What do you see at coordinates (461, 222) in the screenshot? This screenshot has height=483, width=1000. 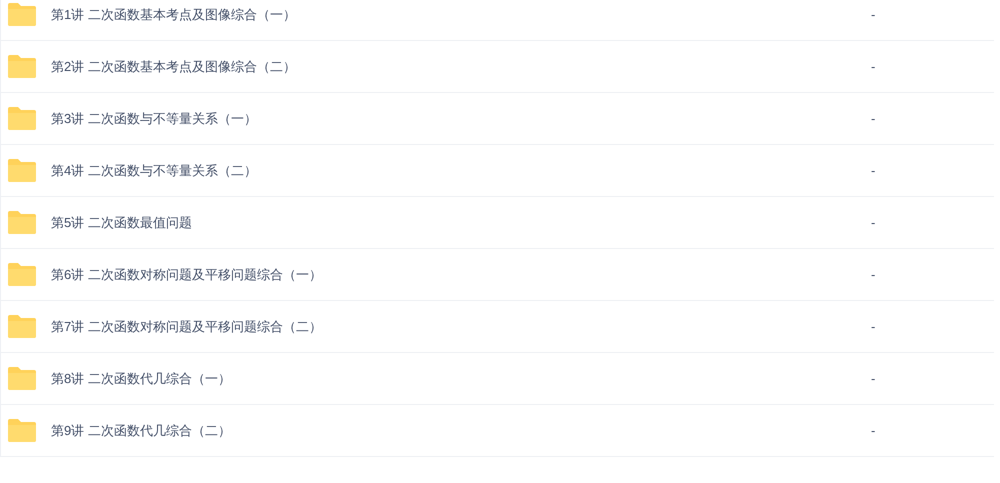 I see `folder-name: 第5讲 二次函数最值问题` at bounding box center [461, 222].